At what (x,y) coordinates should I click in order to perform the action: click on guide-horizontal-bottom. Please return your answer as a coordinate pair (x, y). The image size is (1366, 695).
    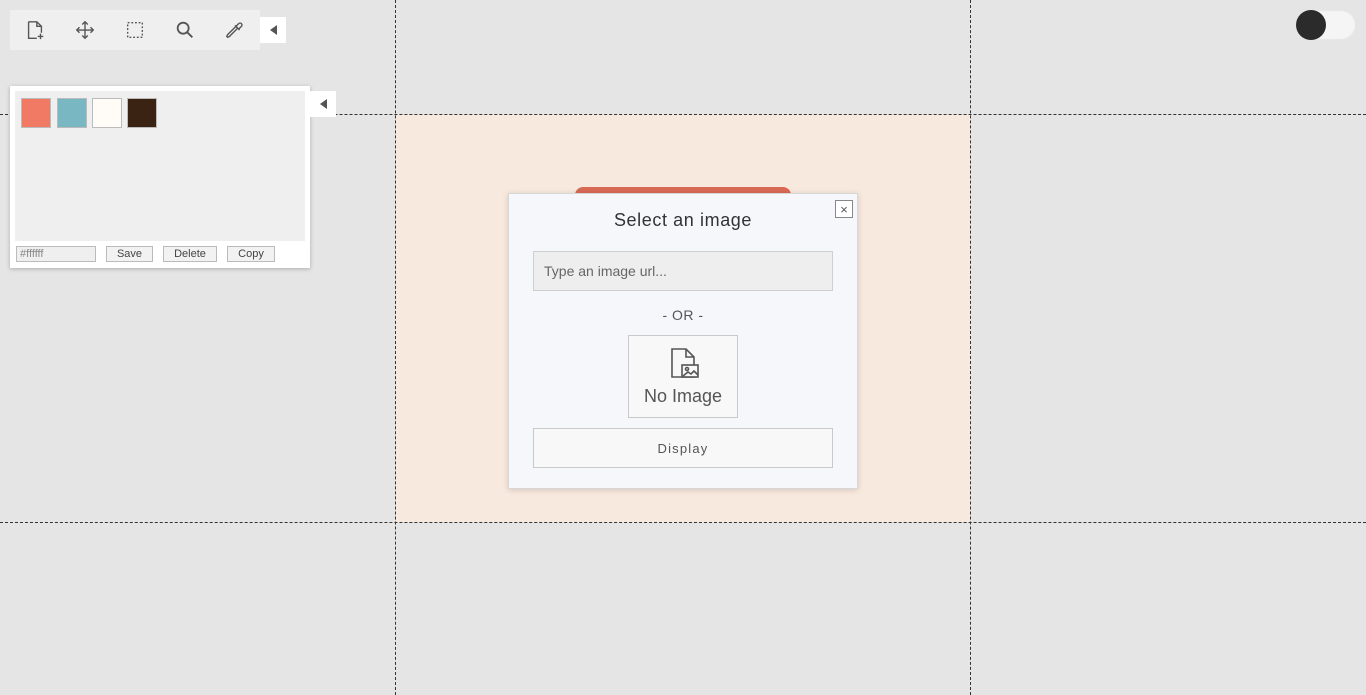
    Looking at the image, I should click on (683, 522).